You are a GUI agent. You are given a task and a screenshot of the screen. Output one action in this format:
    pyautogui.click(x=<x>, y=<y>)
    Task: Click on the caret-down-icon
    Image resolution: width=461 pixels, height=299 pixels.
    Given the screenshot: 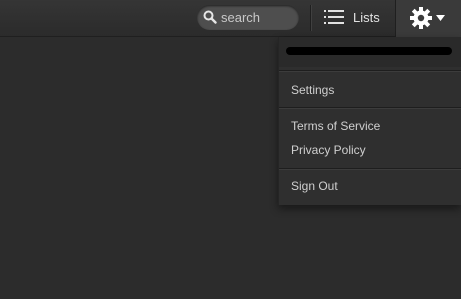 What is the action you would take?
    pyautogui.click(x=440, y=18)
    